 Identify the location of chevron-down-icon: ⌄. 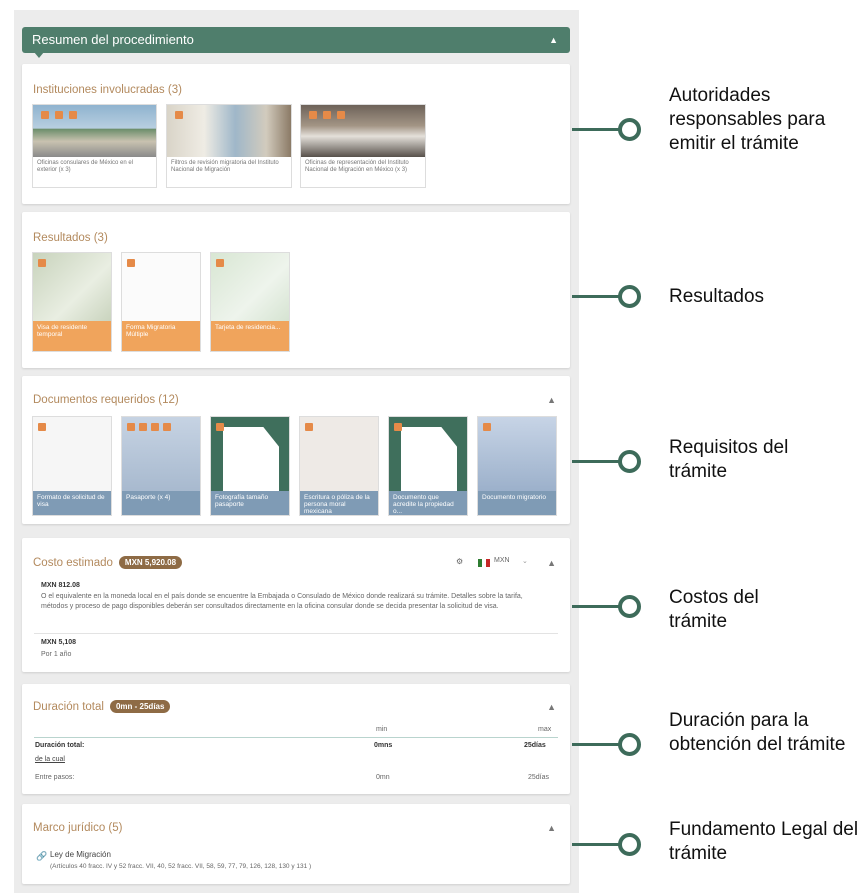
(525, 561).